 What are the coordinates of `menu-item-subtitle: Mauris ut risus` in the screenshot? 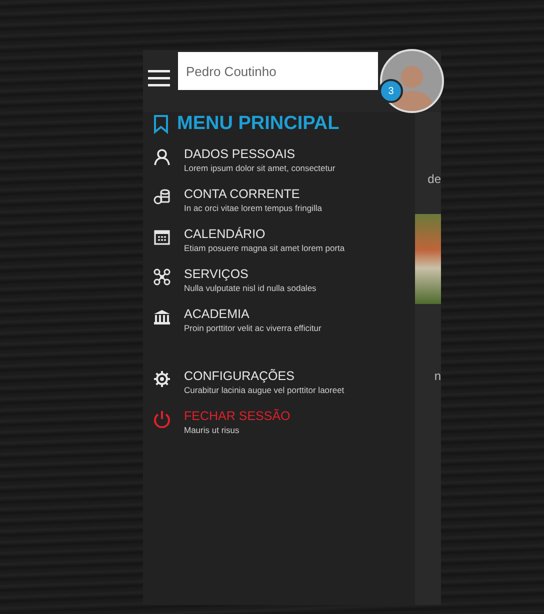 It's located at (212, 430).